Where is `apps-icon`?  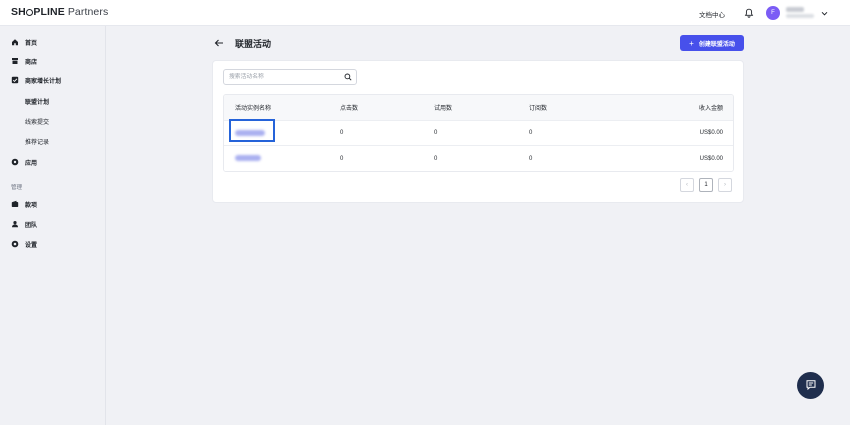
apps-icon is located at coordinates (15, 162).